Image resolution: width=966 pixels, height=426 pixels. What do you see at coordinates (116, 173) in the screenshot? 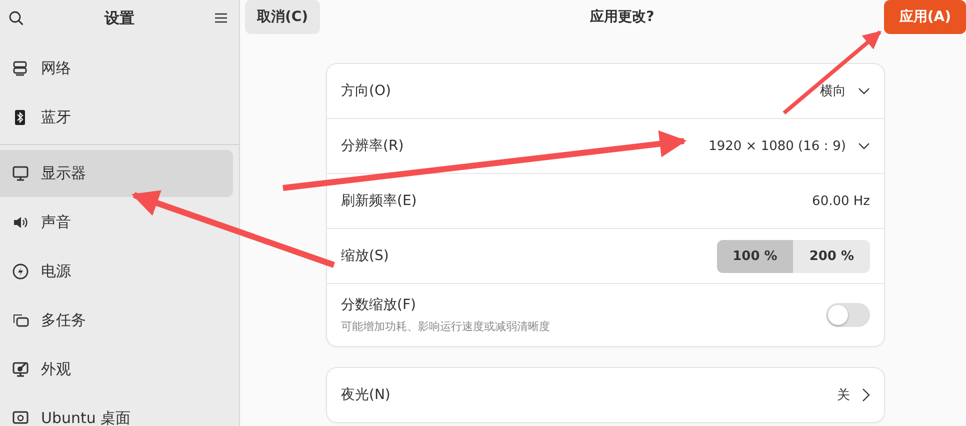
I see `sidebar-item: 显示器` at bounding box center [116, 173].